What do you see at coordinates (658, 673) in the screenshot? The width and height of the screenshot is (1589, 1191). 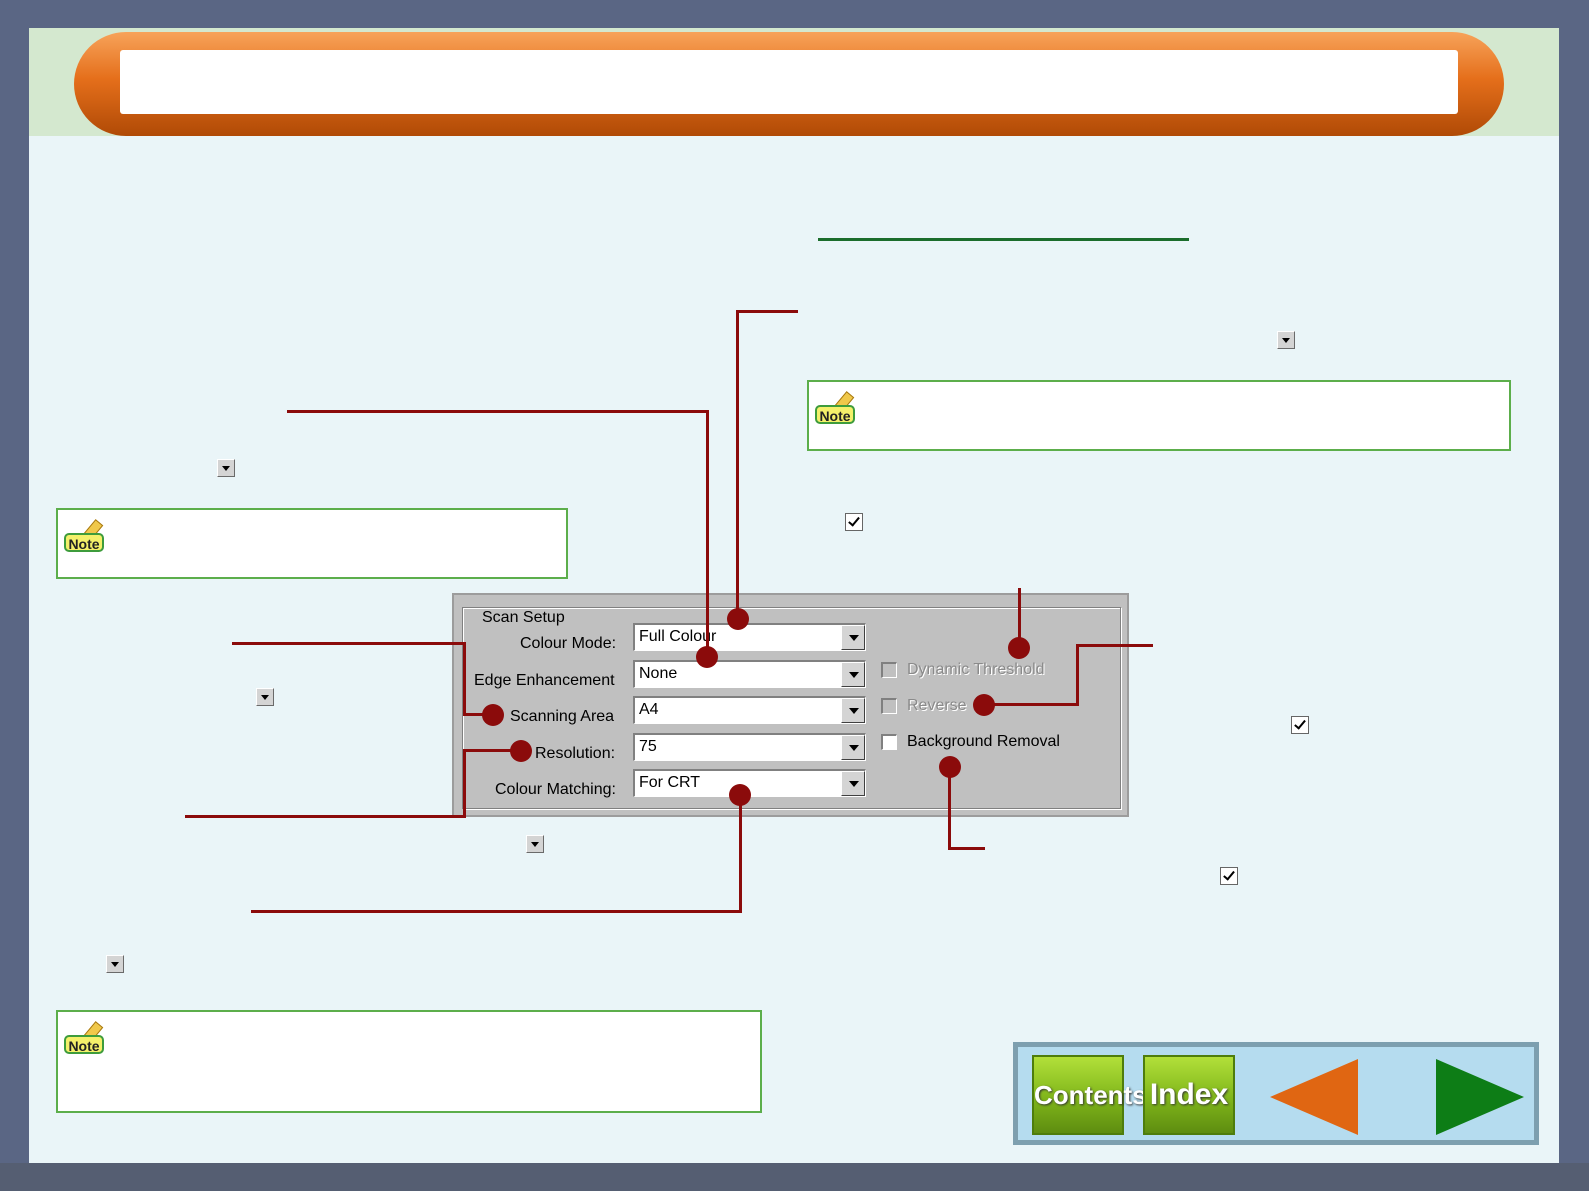 I see `edge-enhancement-value: None` at bounding box center [658, 673].